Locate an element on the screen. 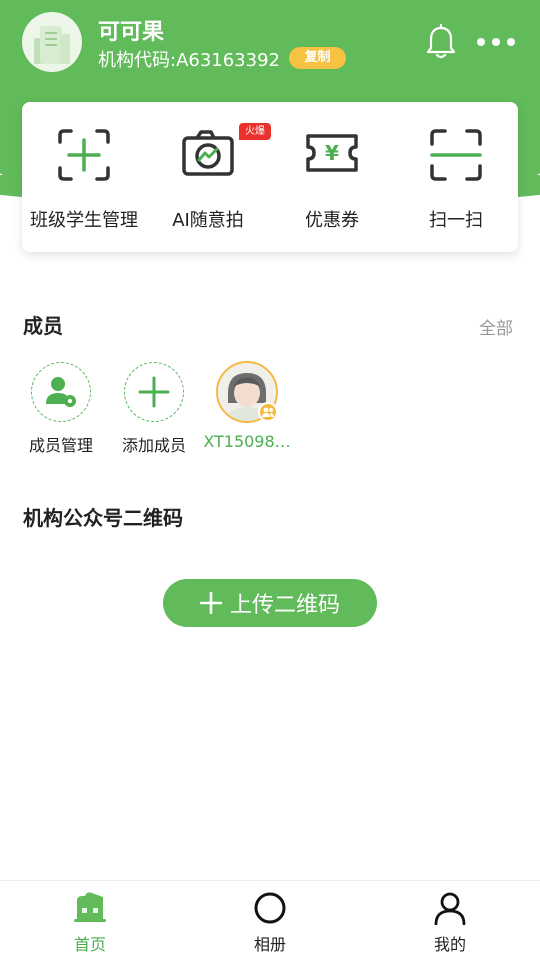 Image resolution: width=540 pixels, height=960 pixels. tab-album: 相册 is located at coordinates (270, 920).